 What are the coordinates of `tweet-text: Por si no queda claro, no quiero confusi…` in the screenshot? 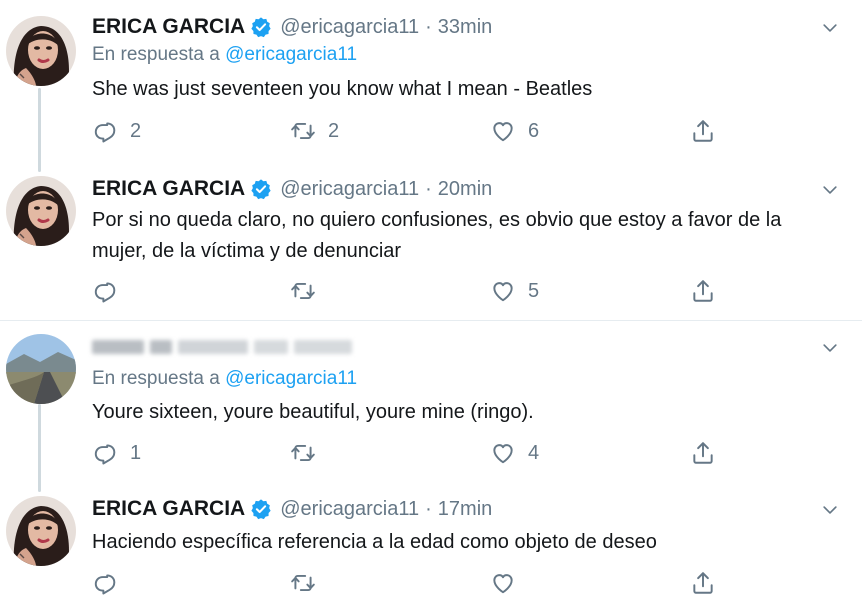 It's located at (437, 235).